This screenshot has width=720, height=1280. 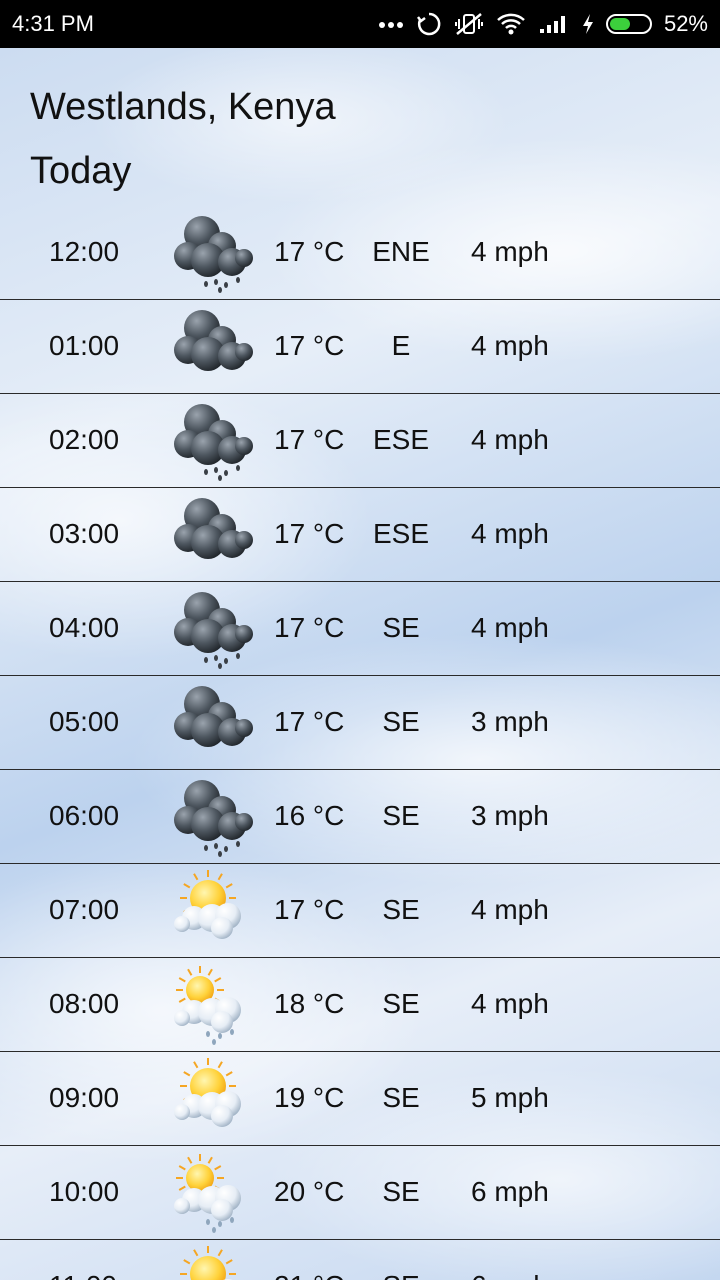 I want to click on battery-percent: 52%, so click(x=685, y=23).